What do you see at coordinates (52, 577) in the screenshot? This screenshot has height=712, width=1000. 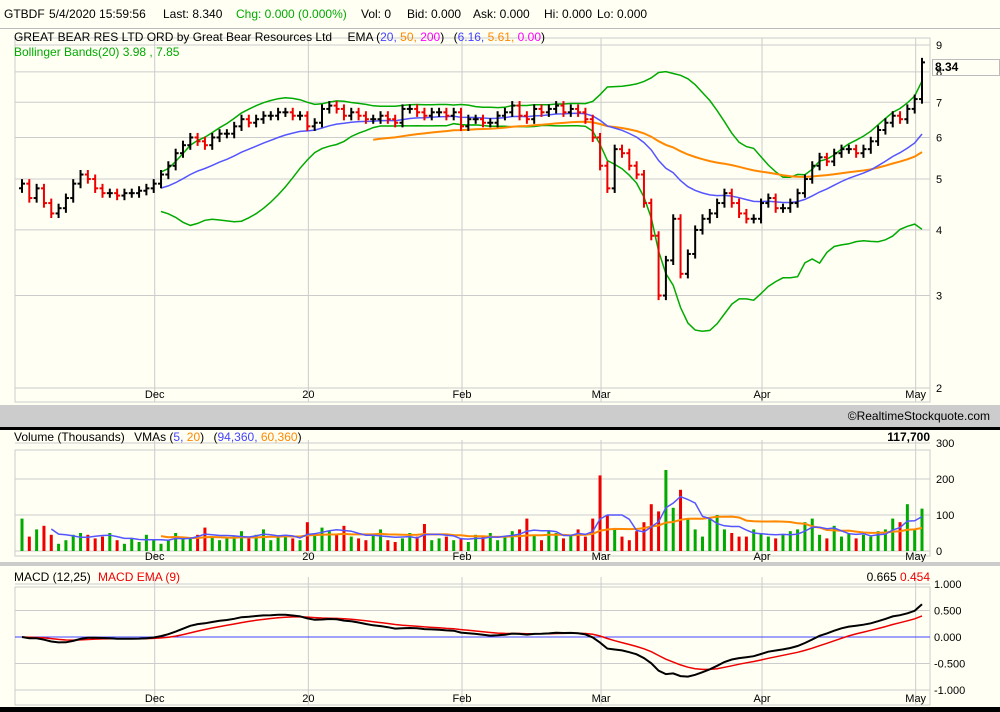 I see `macd-title: MACD (12,25)` at bounding box center [52, 577].